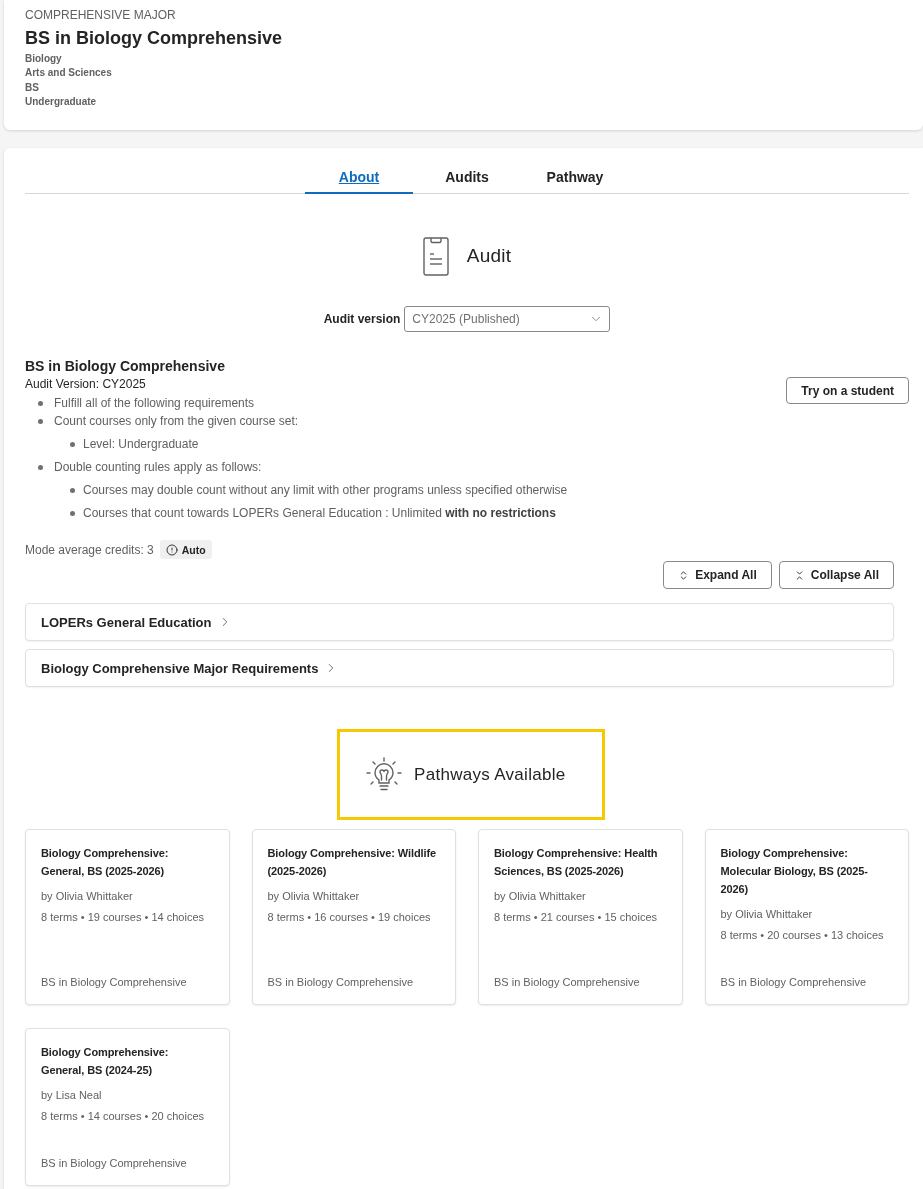  What do you see at coordinates (490, 774) in the screenshot?
I see `section-heading: Pathways Available` at bounding box center [490, 774].